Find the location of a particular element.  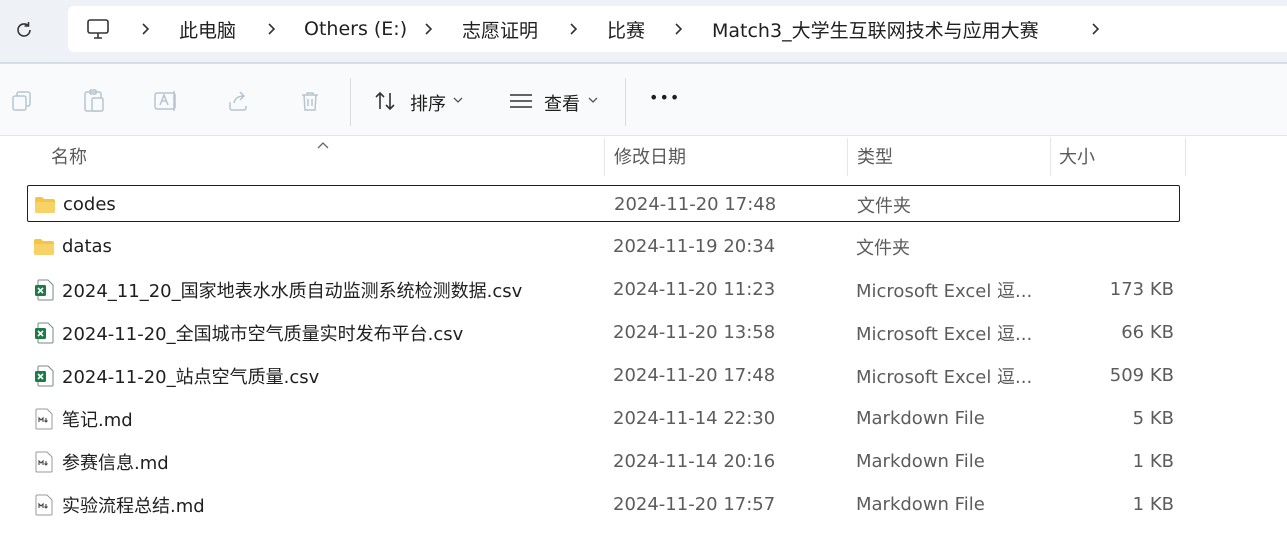

file-name: 参赛信息.md is located at coordinates (332, 461).